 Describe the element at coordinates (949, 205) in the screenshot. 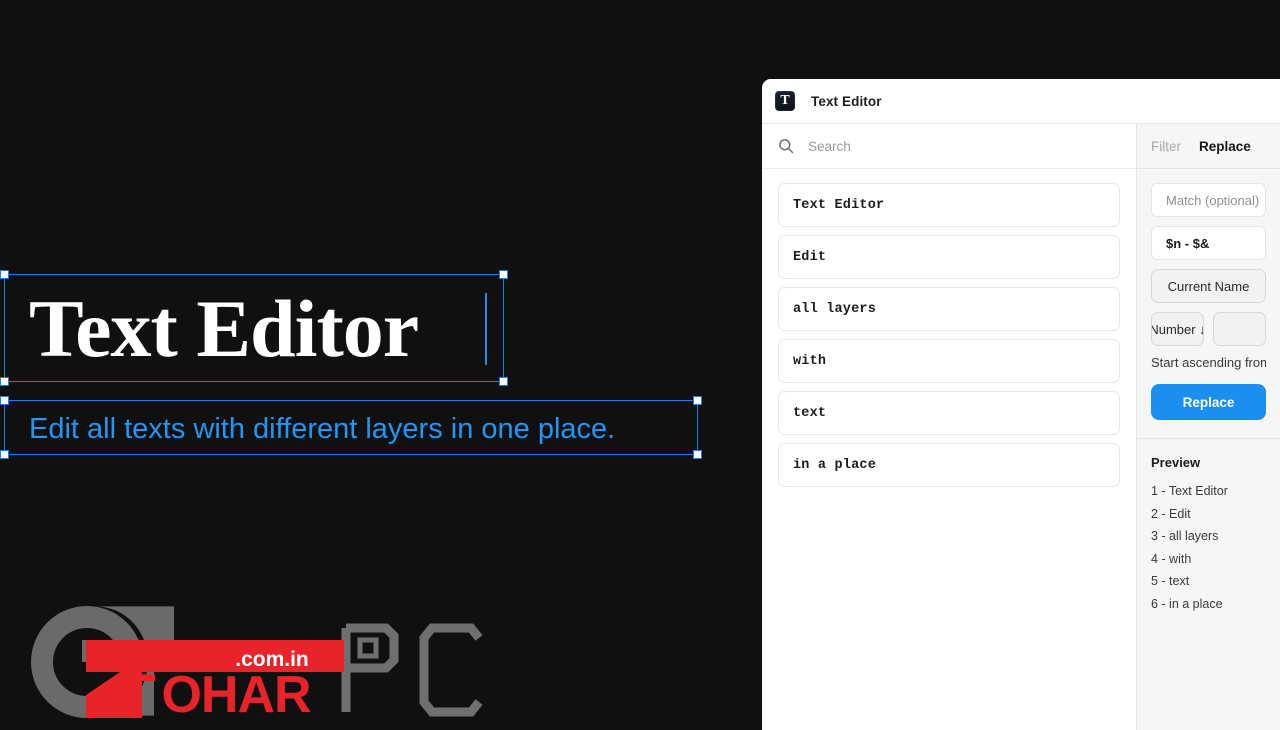

I see `layer-list-item: Text Editor` at that location.